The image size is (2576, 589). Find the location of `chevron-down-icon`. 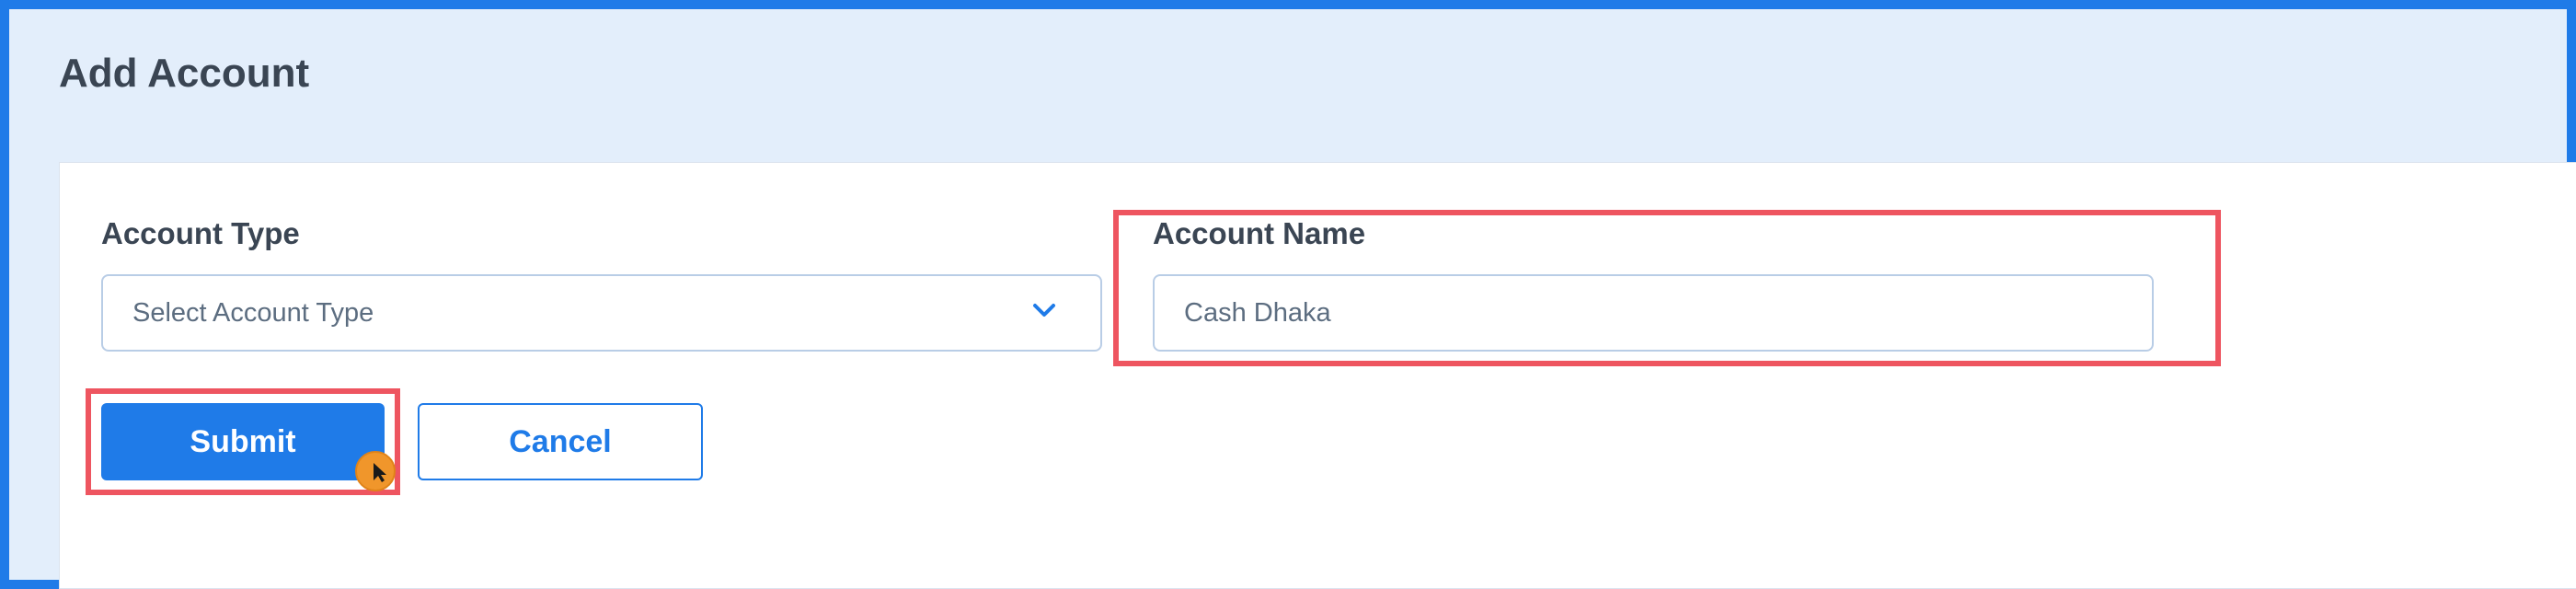

chevron-down-icon is located at coordinates (1044, 310).